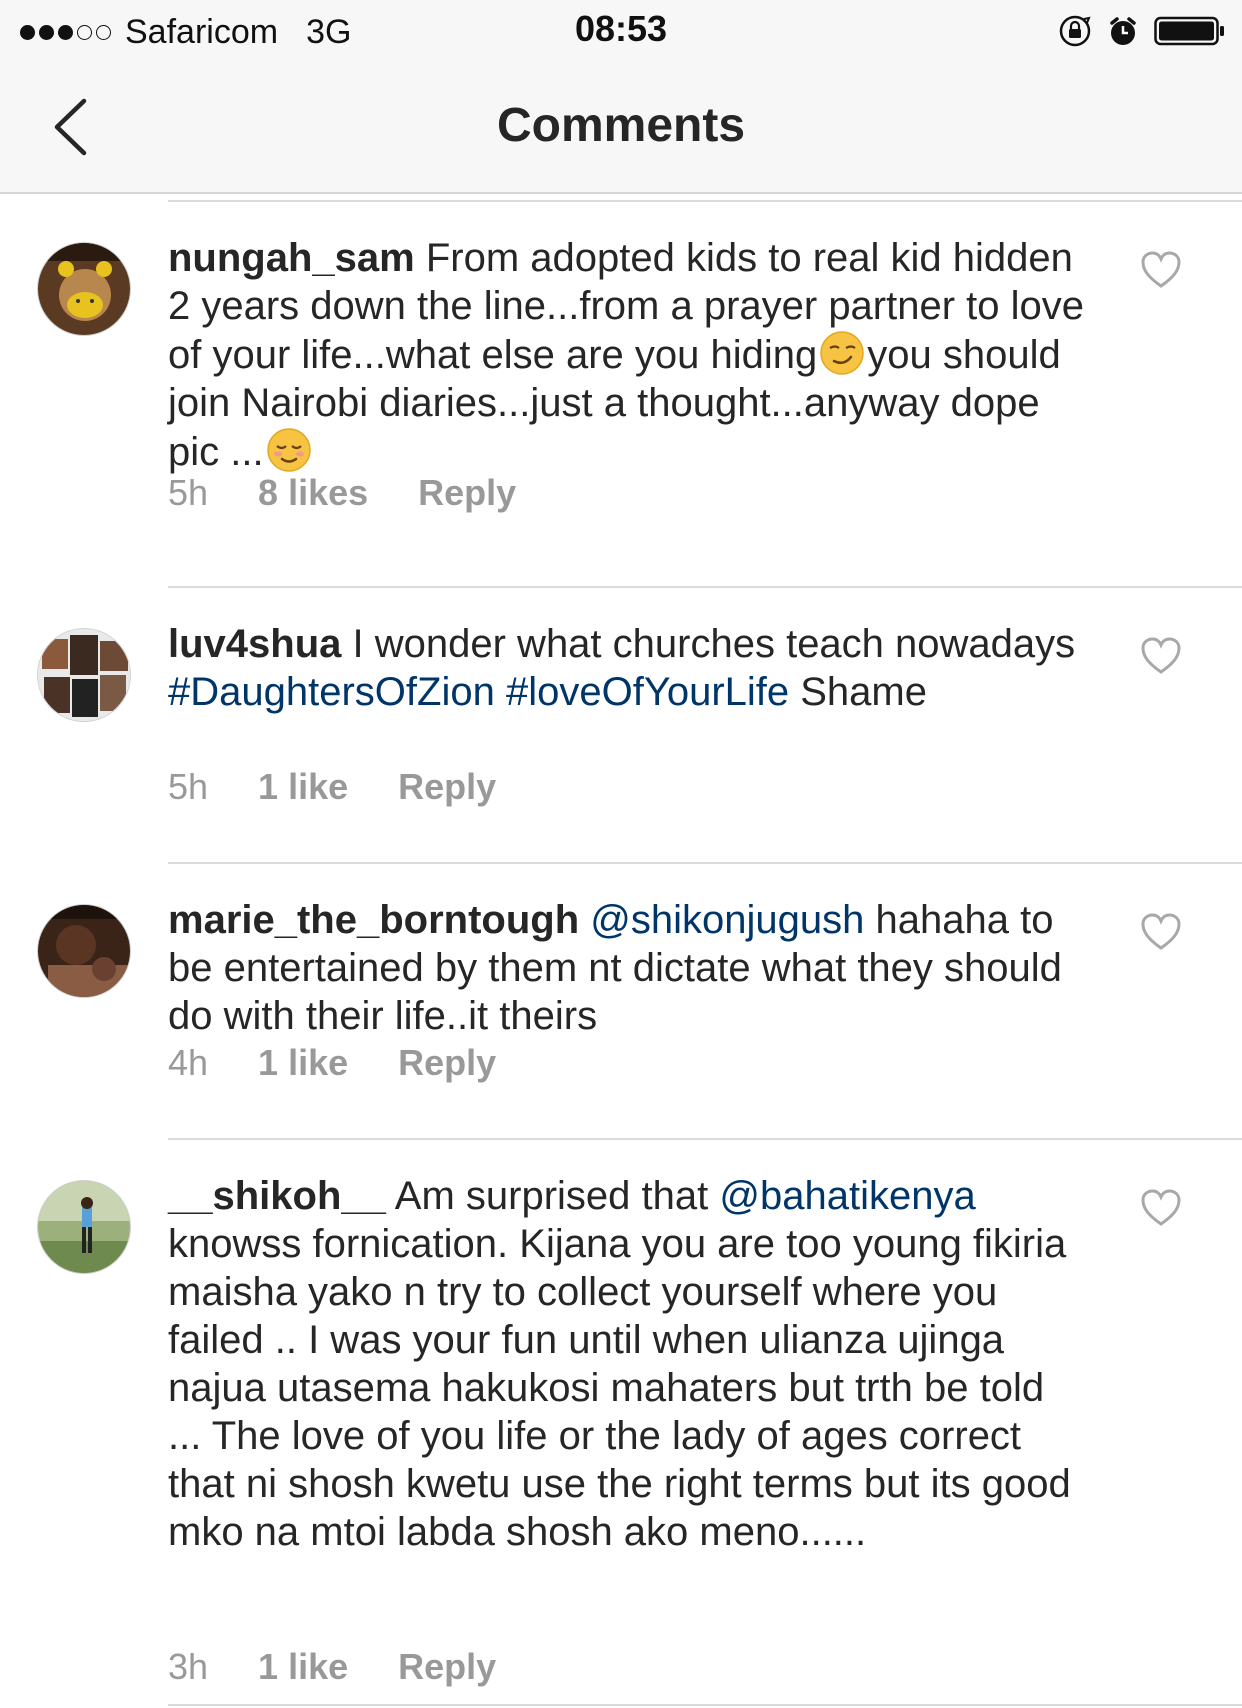  I want to click on comment-meta: 5h 1 like Reply, so click(332, 787).